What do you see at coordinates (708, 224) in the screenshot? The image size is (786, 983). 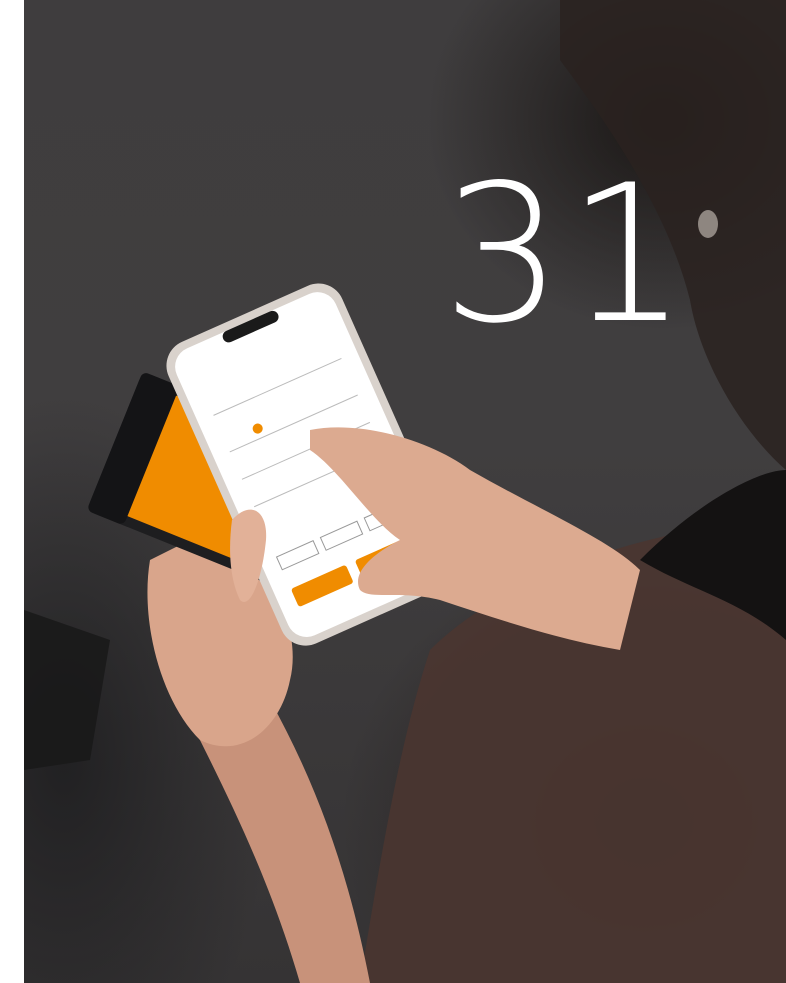 I see `earring` at bounding box center [708, 224].